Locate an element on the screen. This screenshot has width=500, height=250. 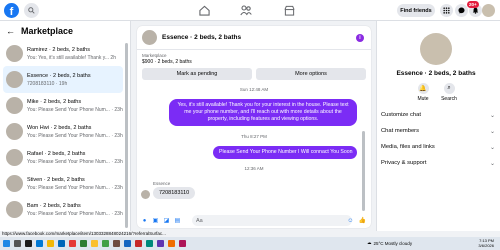
clock: 7:13 PM 3/6/2026 is located at coordinates (482, 243).